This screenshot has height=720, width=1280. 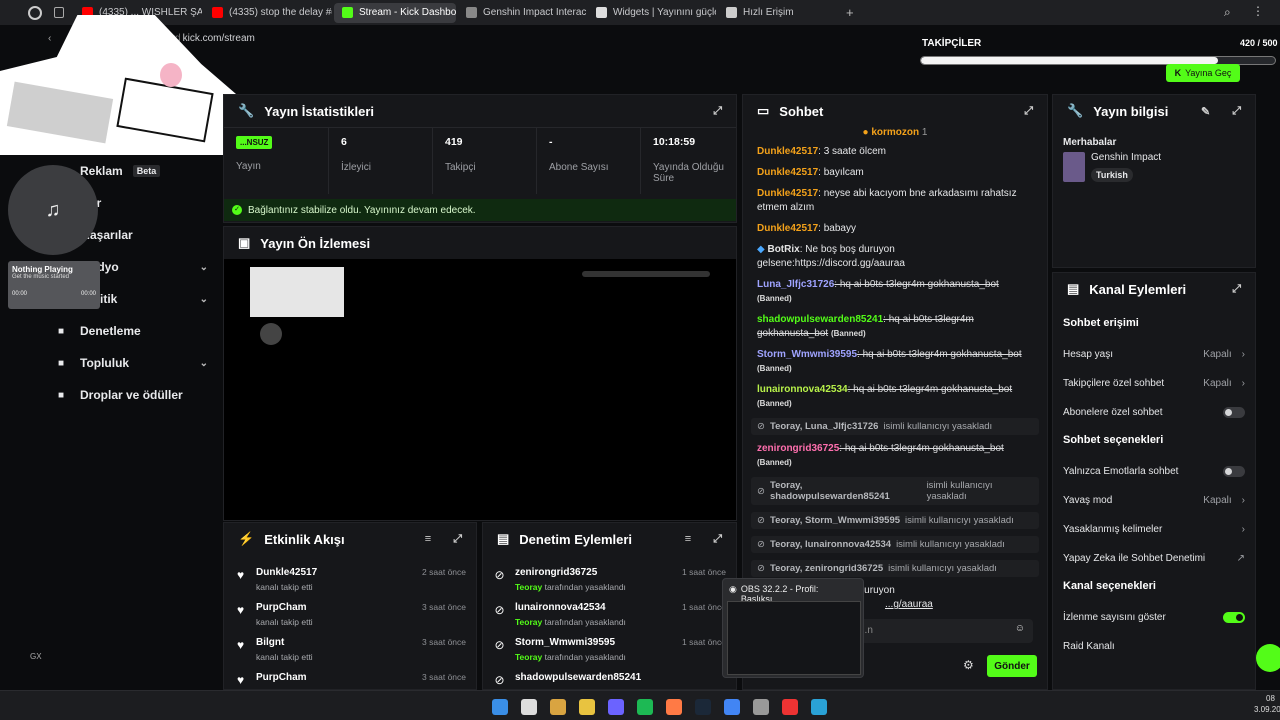 I want to click on windows-taskbar: 08 3.09.20, so click(x=640, y=705).